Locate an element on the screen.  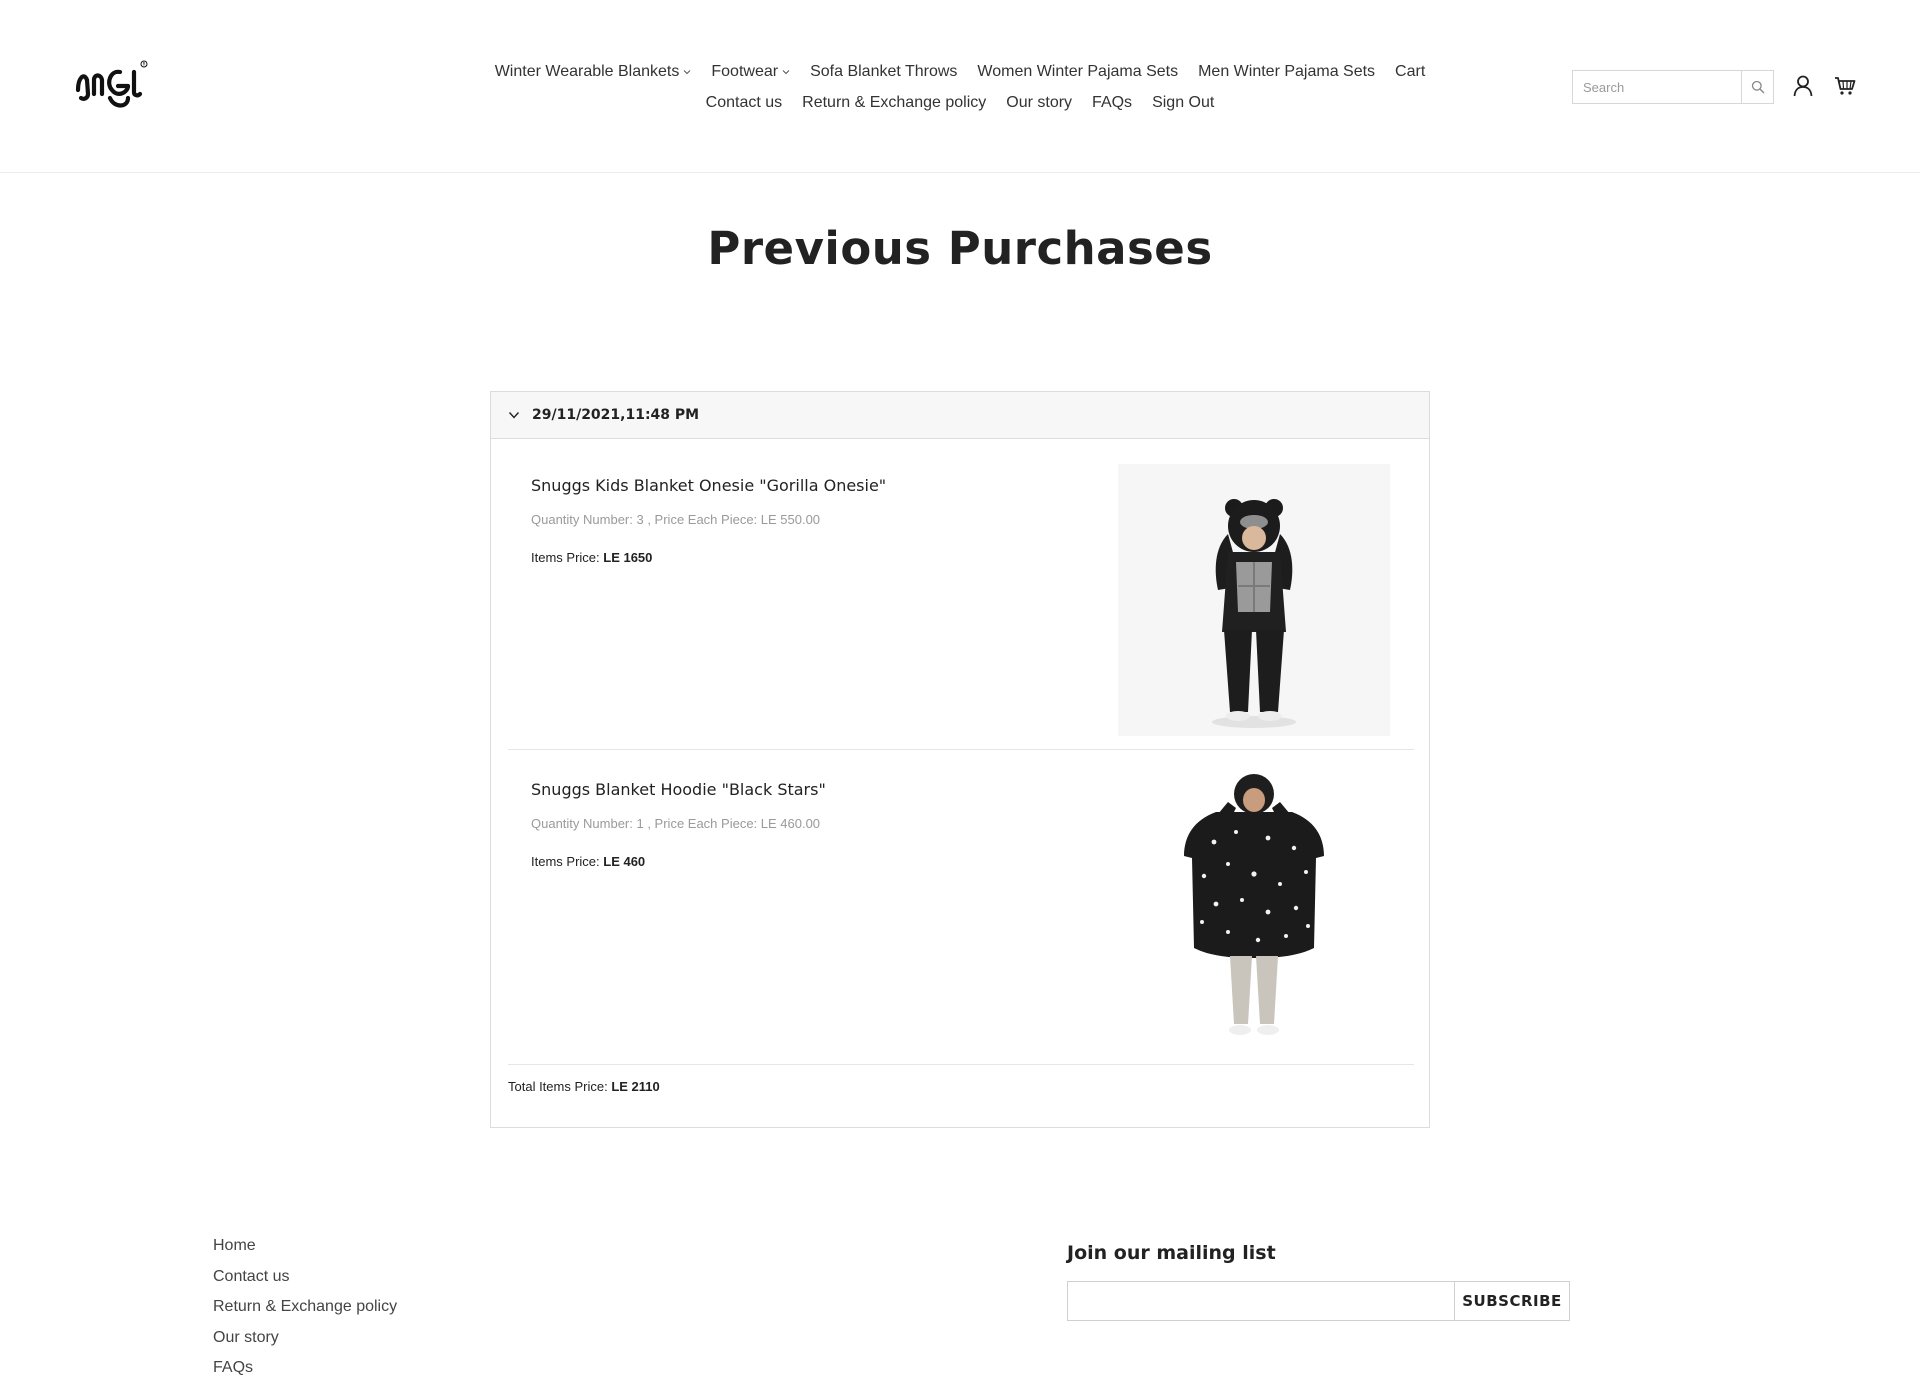
svg-text: R is located at coordinates (144, 64).